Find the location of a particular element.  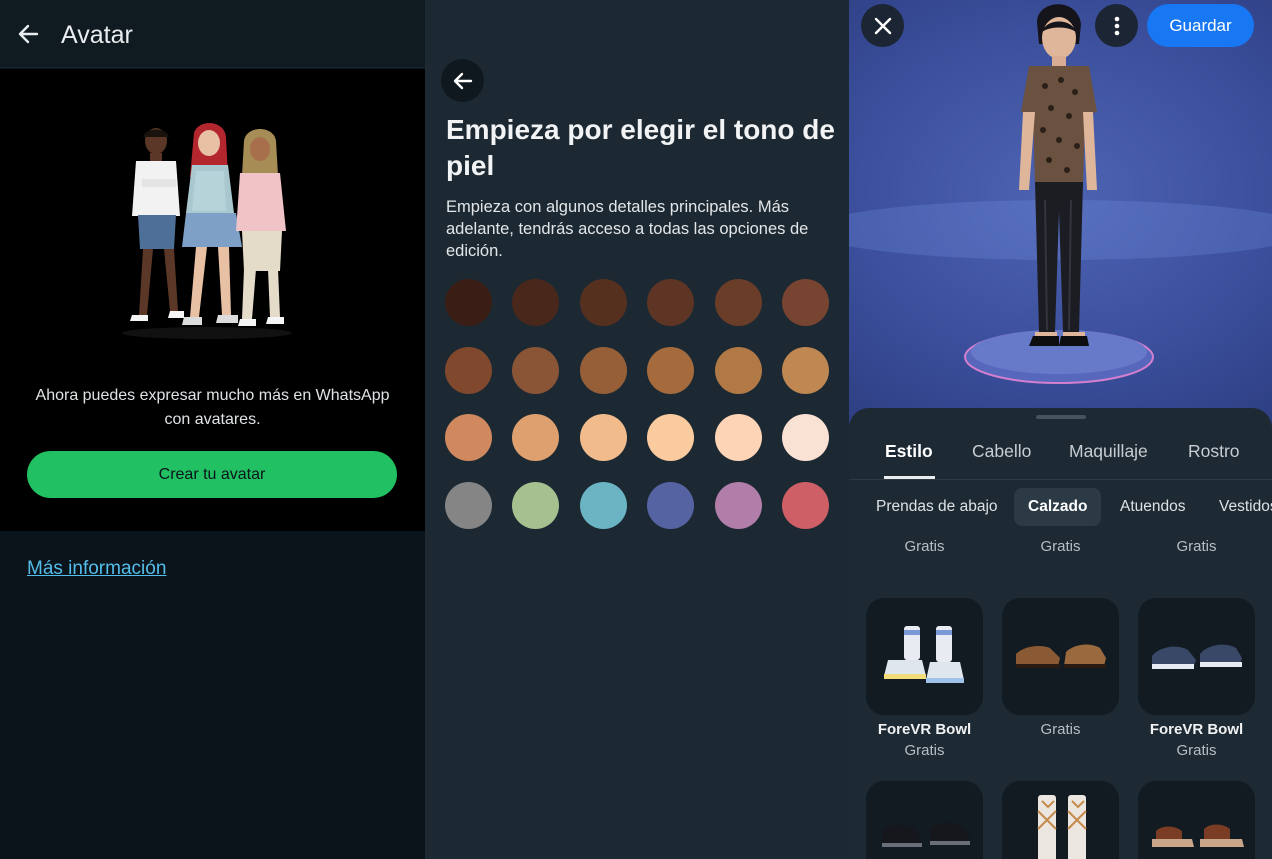

skin-tone-title: Empieza por elegir el tono de piel is located at coordinates (640, 147).